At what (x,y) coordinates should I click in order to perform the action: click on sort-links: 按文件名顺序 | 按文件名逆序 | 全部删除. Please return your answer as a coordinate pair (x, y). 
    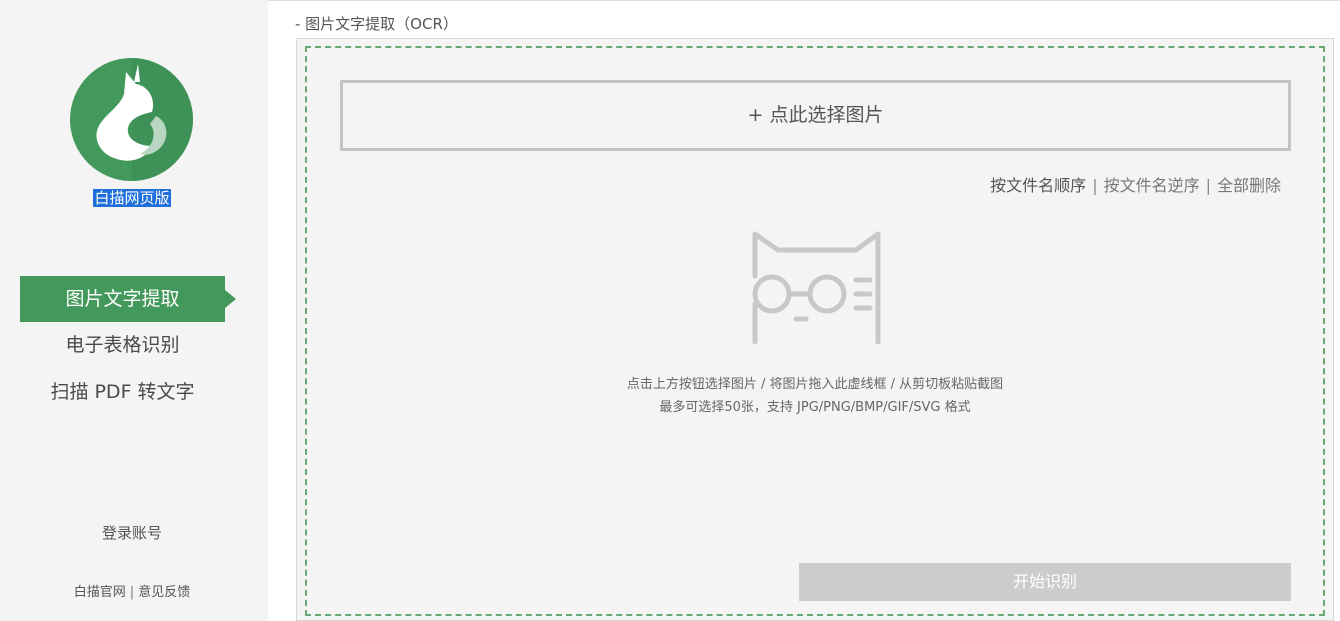
    Looking at the image, I should click on (1135, 184).